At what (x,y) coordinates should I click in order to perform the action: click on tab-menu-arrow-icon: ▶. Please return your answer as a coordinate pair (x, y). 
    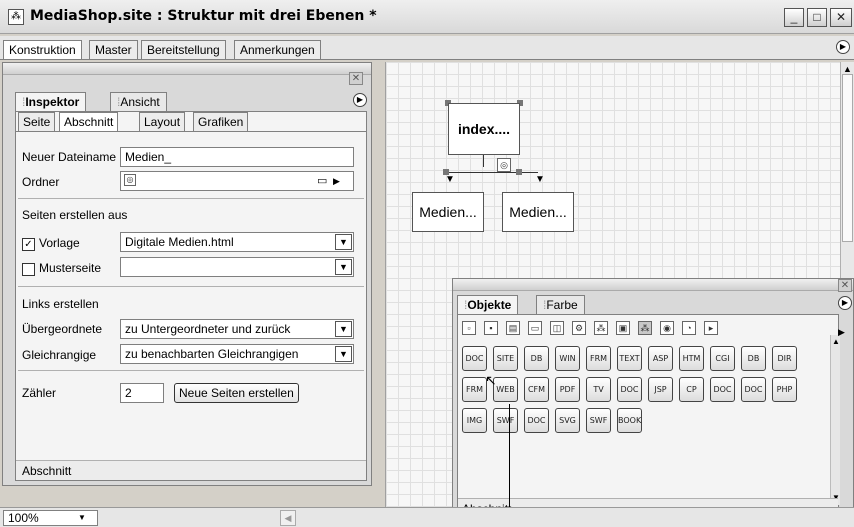
    Looking at the image, I should click on (843, 47).